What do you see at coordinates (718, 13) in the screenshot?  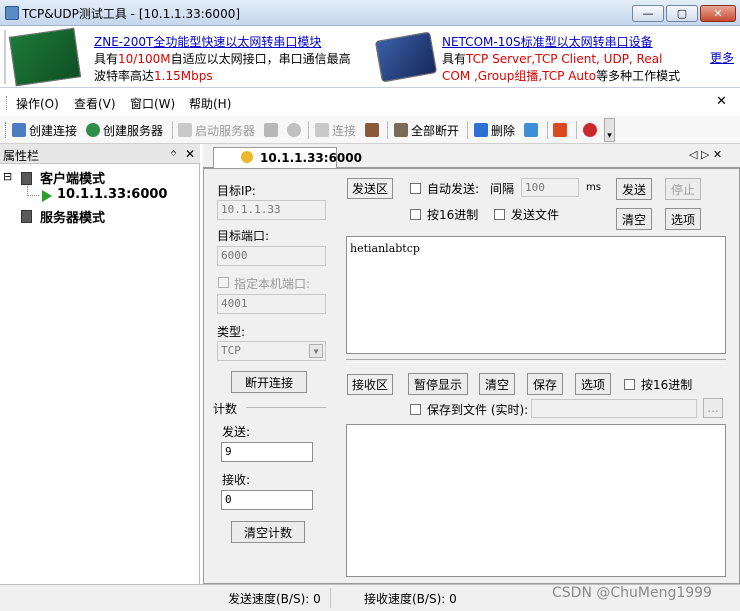 I see `close-button: ✕` at bounding box center [718, 13].